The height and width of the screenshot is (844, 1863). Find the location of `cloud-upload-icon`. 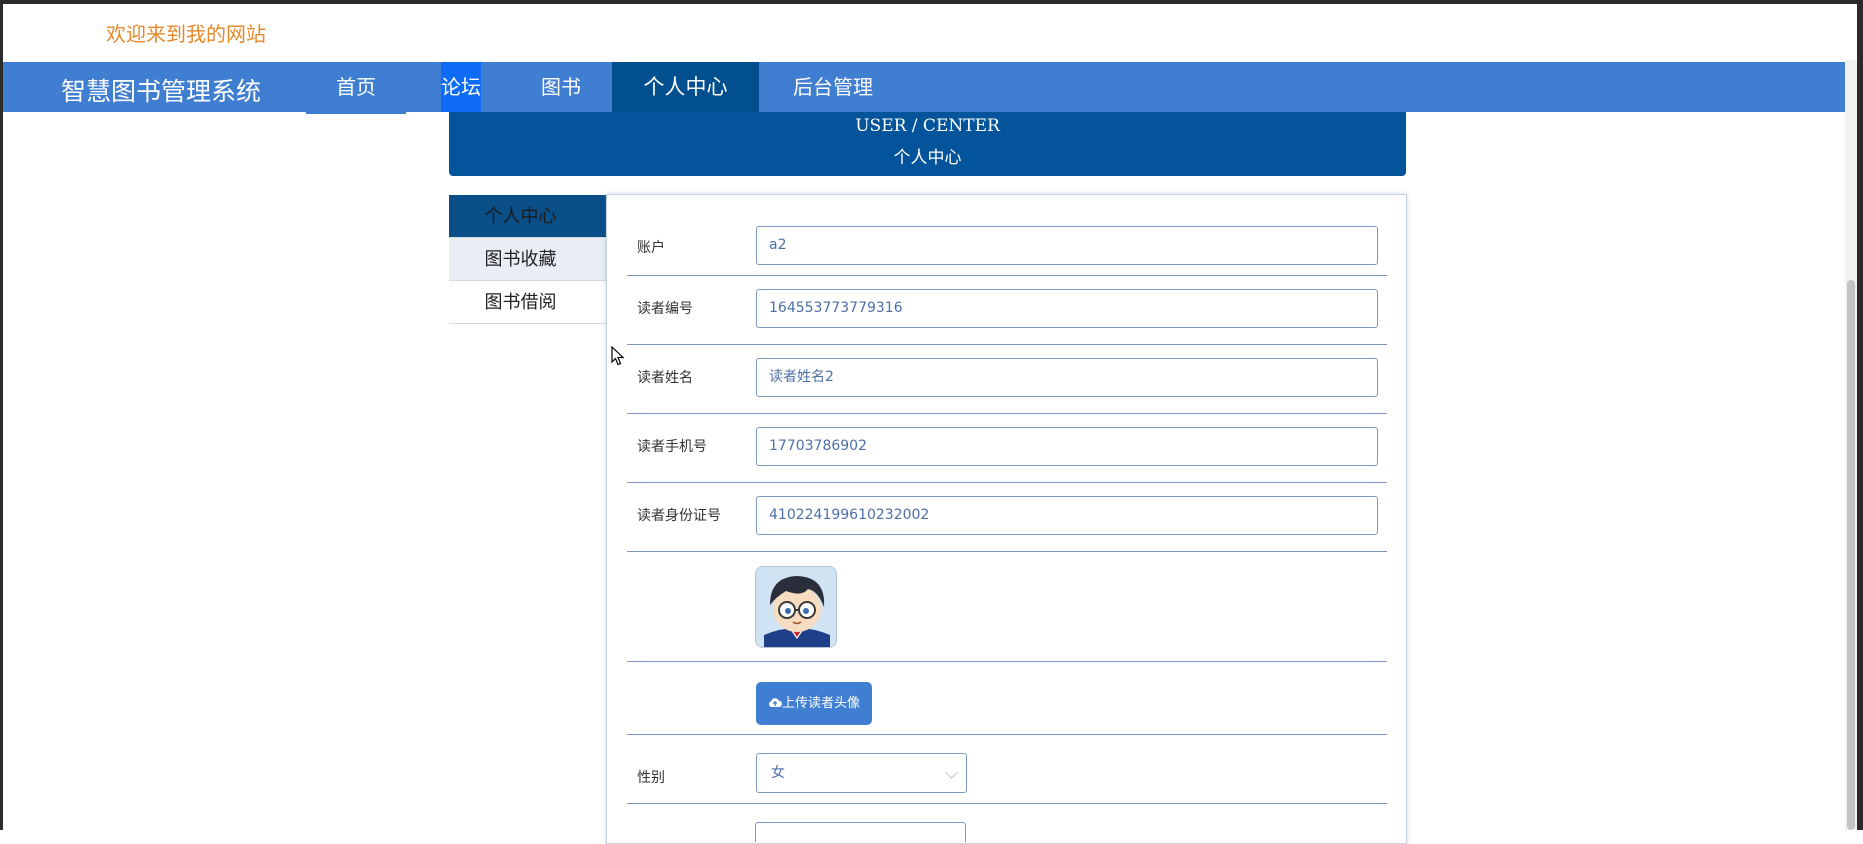

cloud-upload-icon is located at coordinates (775, 702).